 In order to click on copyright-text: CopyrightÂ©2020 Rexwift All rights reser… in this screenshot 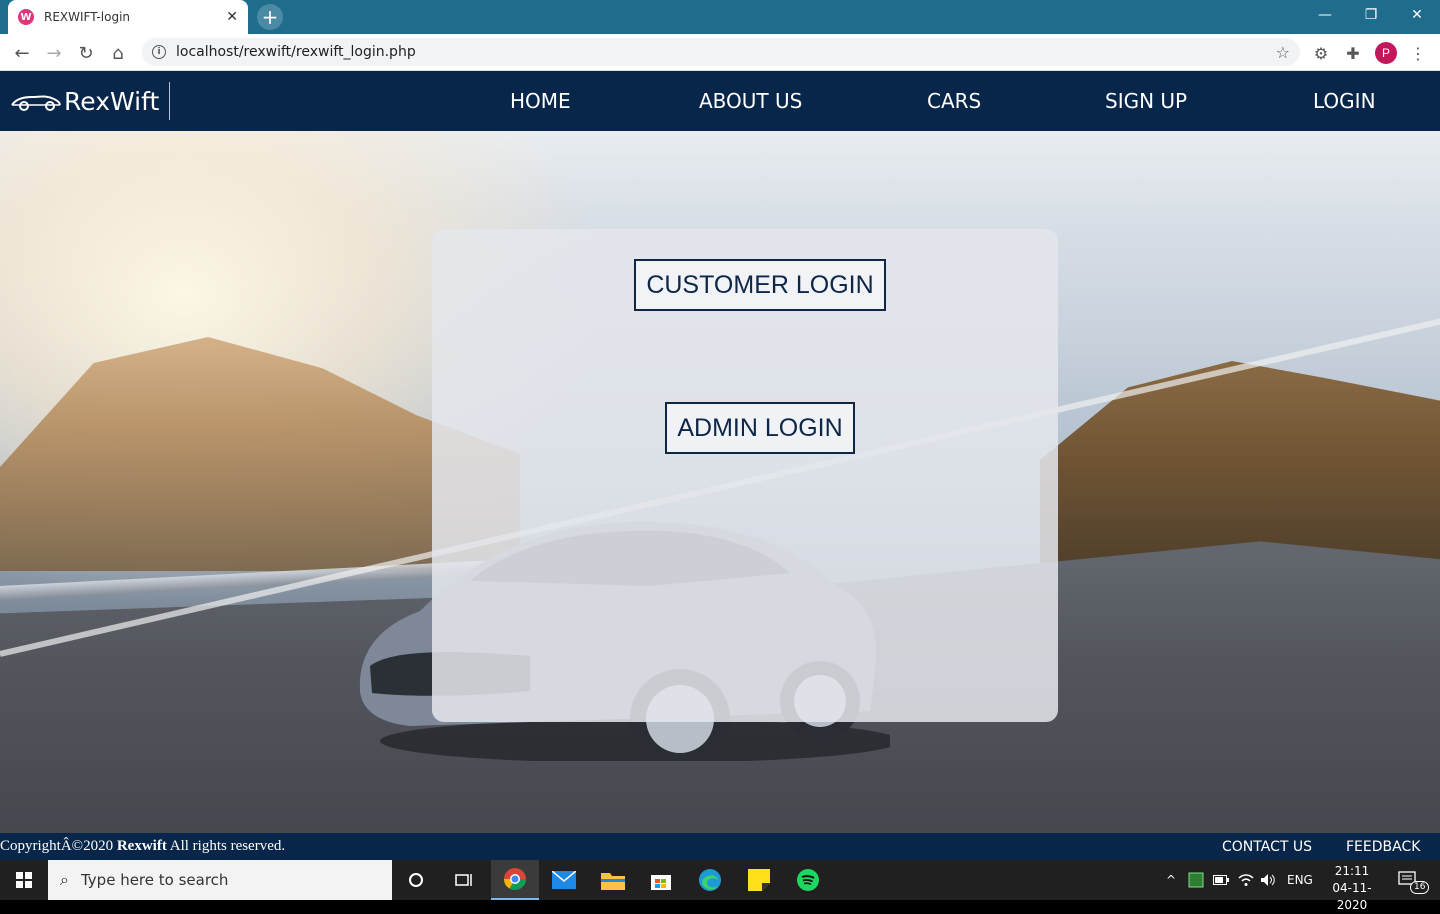, I will do `click(142, 846)`.